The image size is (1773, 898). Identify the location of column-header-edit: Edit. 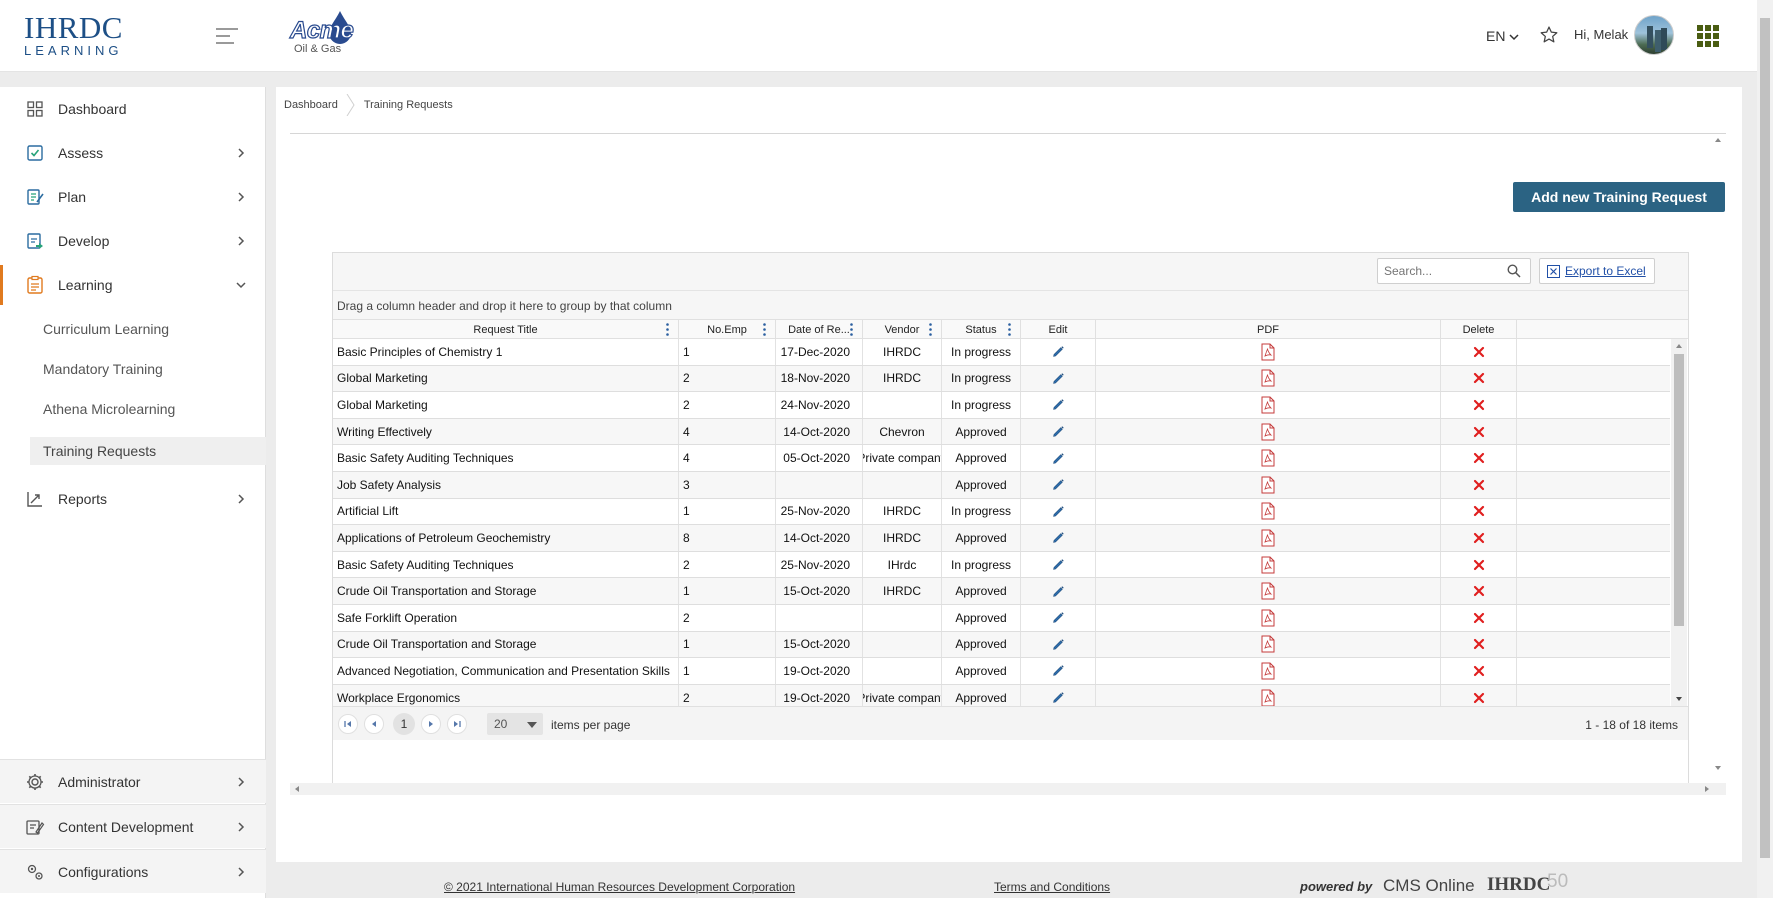
(1058, 329).